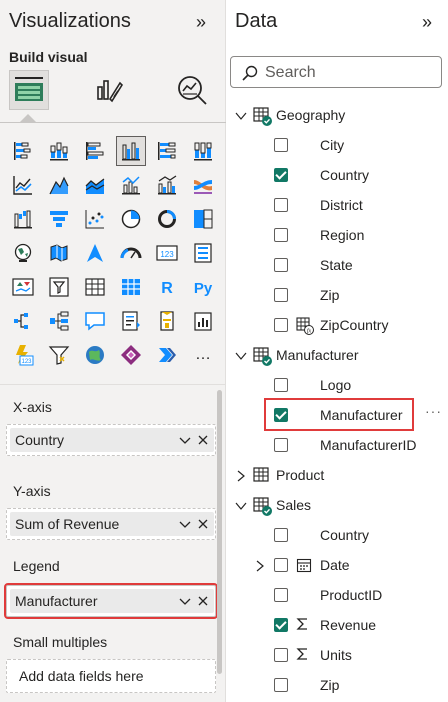 The image size is (448, 702). I want to click on paginated-report-icon, so click(167, 321).